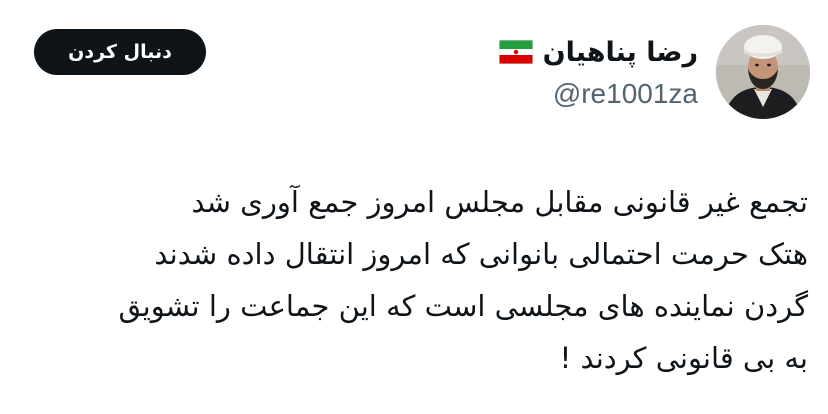 Image resolution: width=828 pixels, height=414 pixels. Describe the element at coordinates (515, 52) in the screenshot. I see `iran-flag-icon` at that location.